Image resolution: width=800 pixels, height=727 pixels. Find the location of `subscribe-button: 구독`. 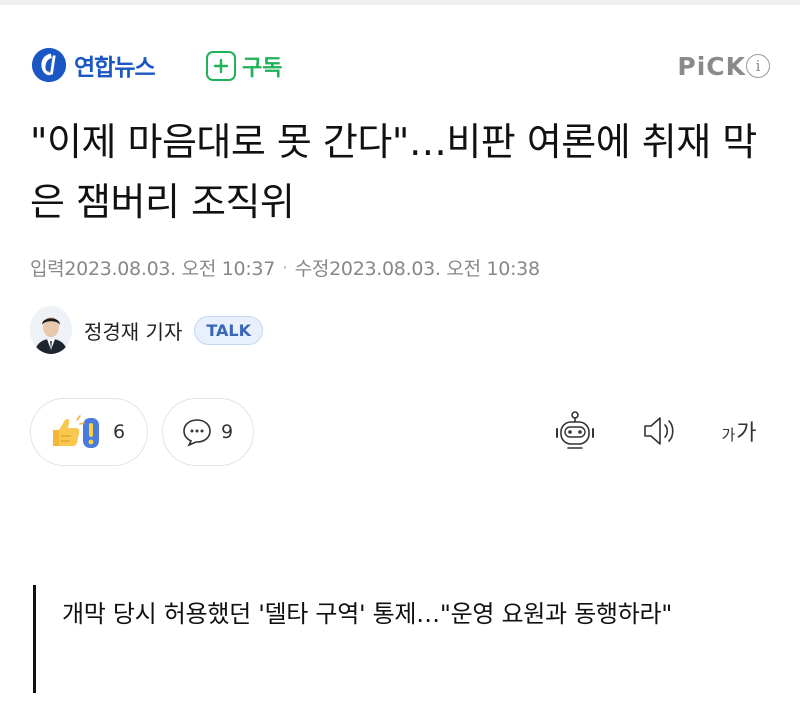

subscribe-button: 구독 is located at coordinates (244, 66).